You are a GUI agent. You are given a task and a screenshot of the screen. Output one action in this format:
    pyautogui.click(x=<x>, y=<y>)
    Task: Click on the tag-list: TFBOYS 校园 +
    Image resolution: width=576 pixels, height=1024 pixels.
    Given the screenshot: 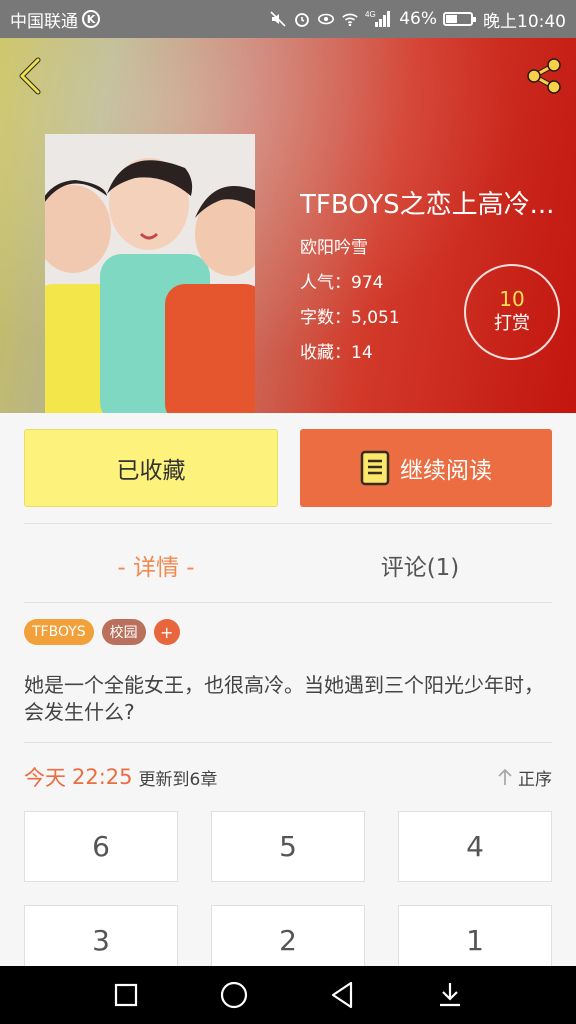 What is the action you would take?
    pyautogui.click(x=102, y=632)
    